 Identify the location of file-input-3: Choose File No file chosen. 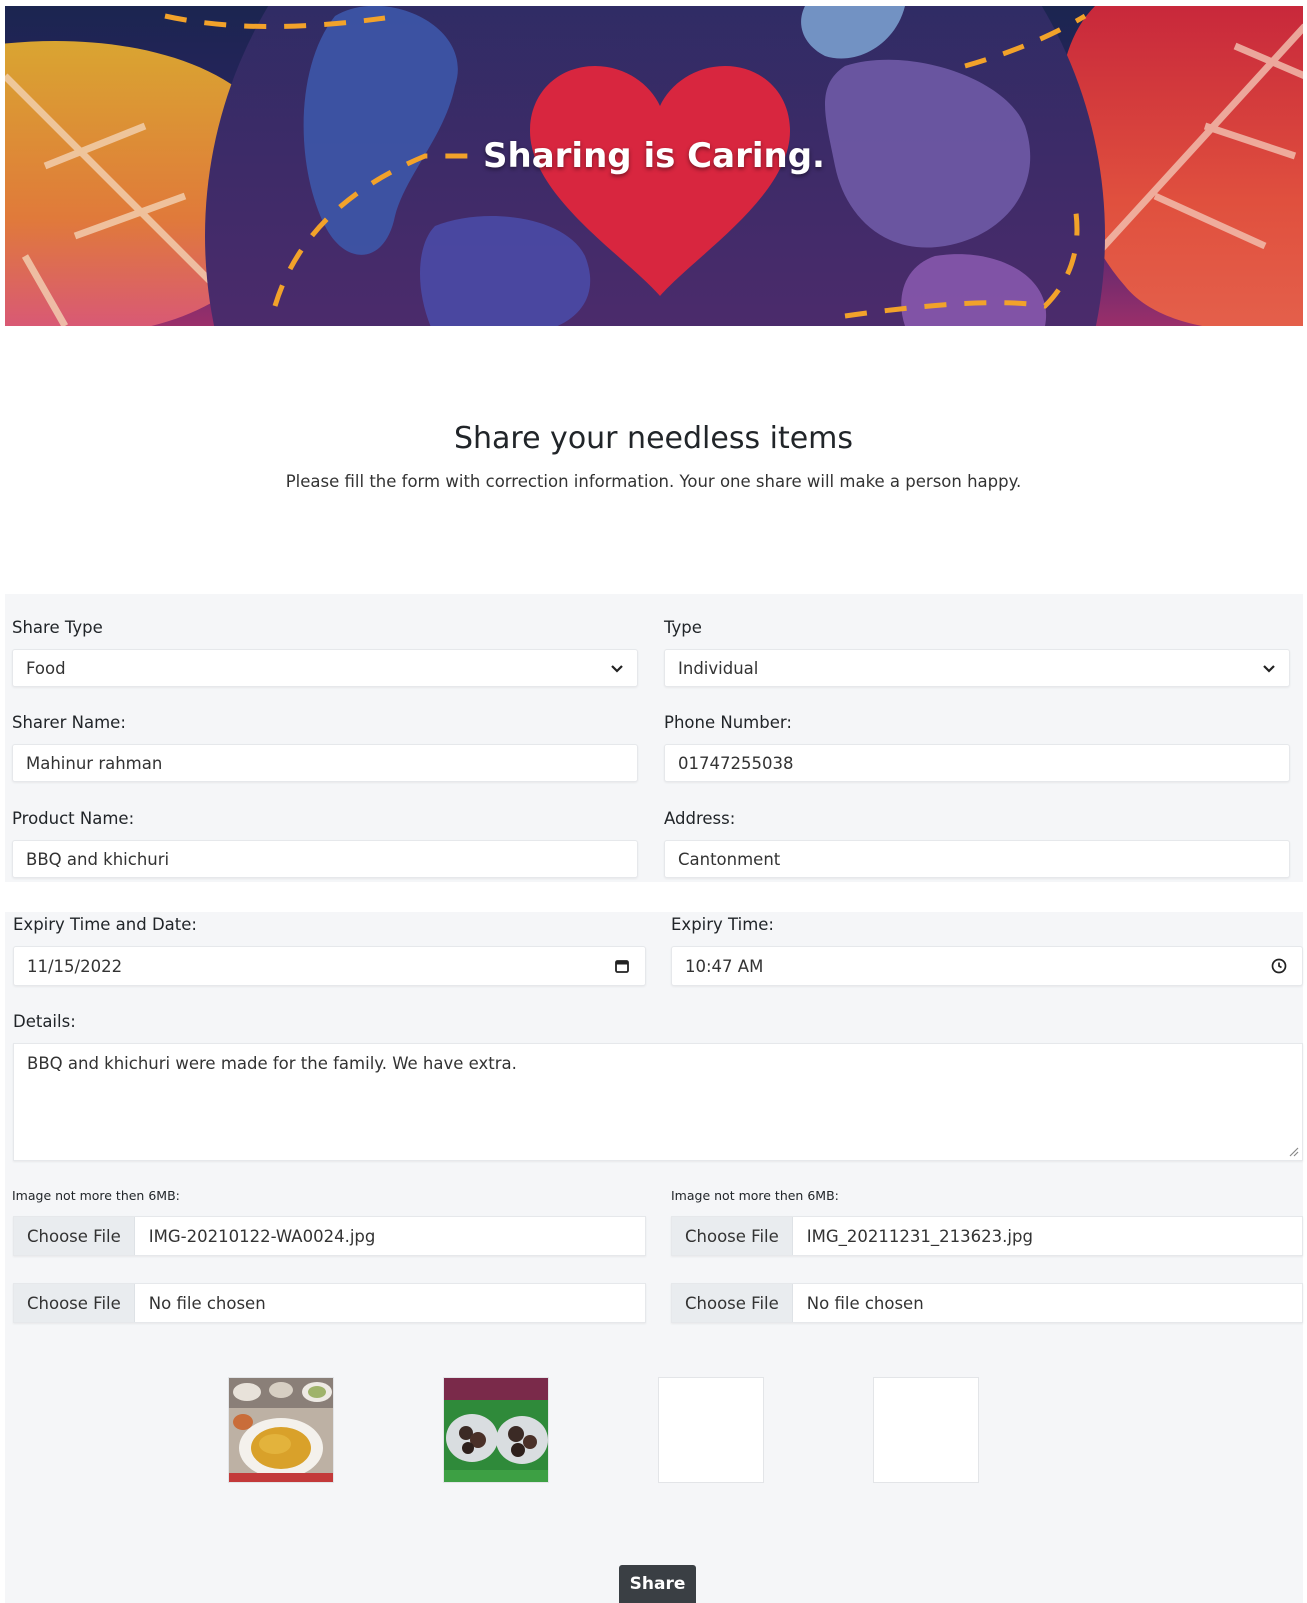
(329, 1303).